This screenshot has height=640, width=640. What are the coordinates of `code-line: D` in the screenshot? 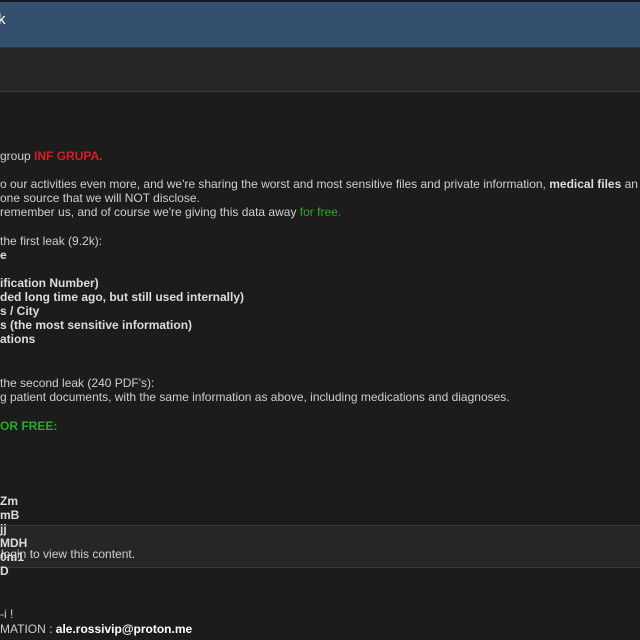 It's located at (4, 571).